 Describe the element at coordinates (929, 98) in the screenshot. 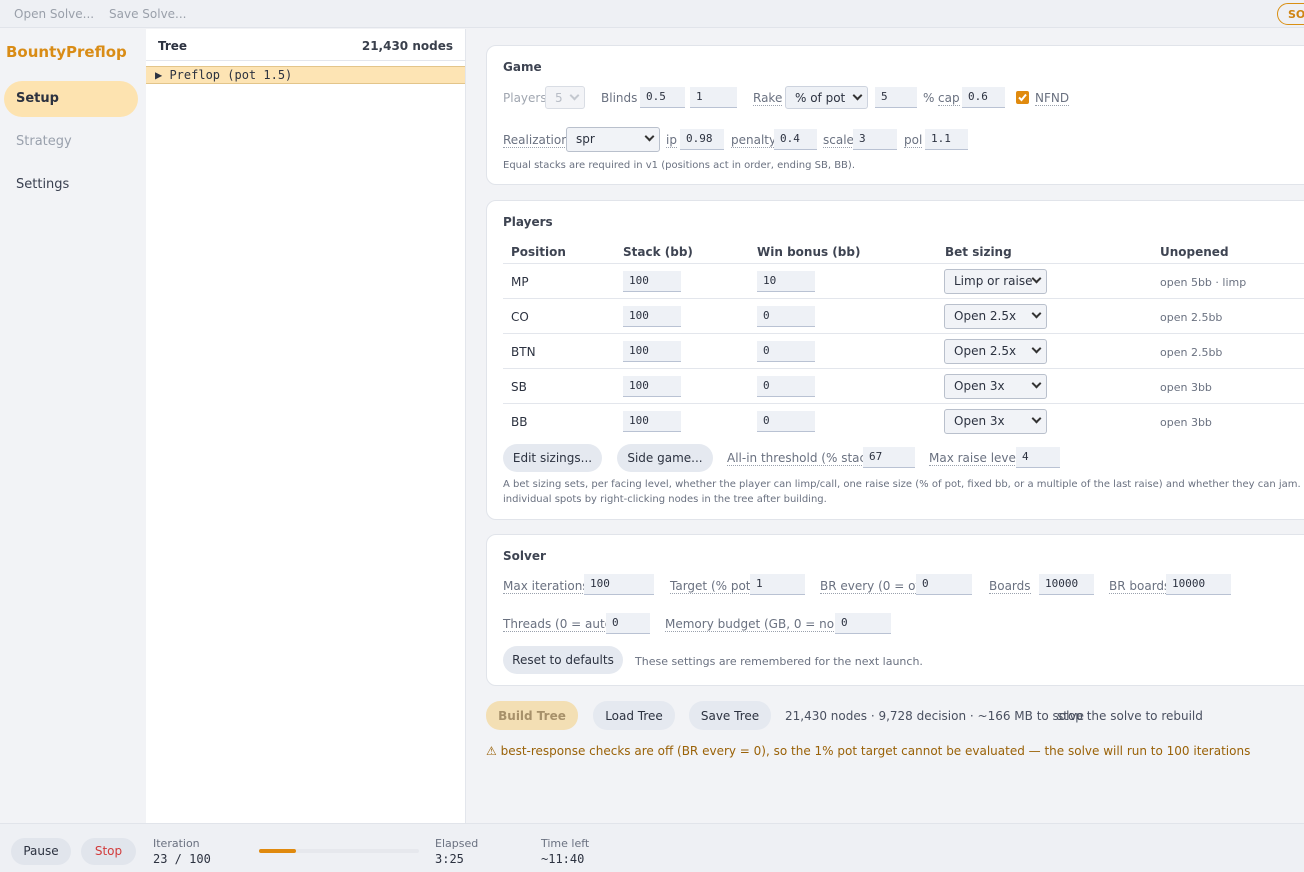

I see `rake-pct-label: %` at that location.